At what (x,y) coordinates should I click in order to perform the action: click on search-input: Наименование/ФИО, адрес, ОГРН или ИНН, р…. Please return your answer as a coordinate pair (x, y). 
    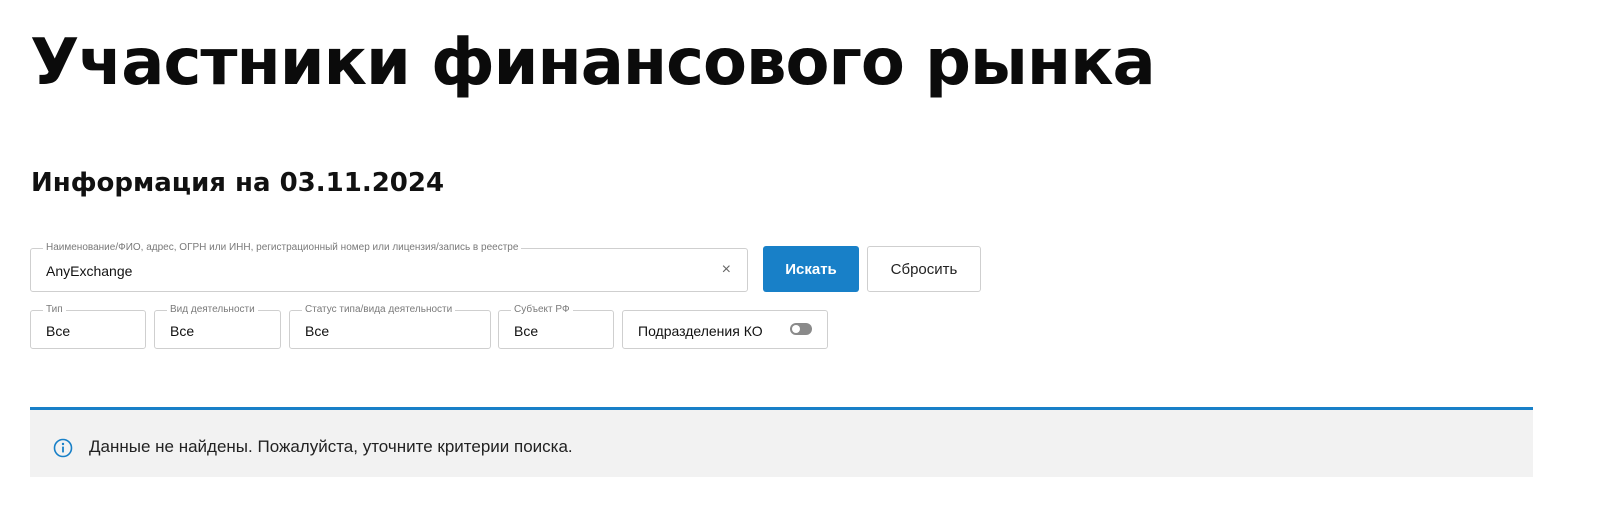
    Looking at the image, I should click on (389, 267).